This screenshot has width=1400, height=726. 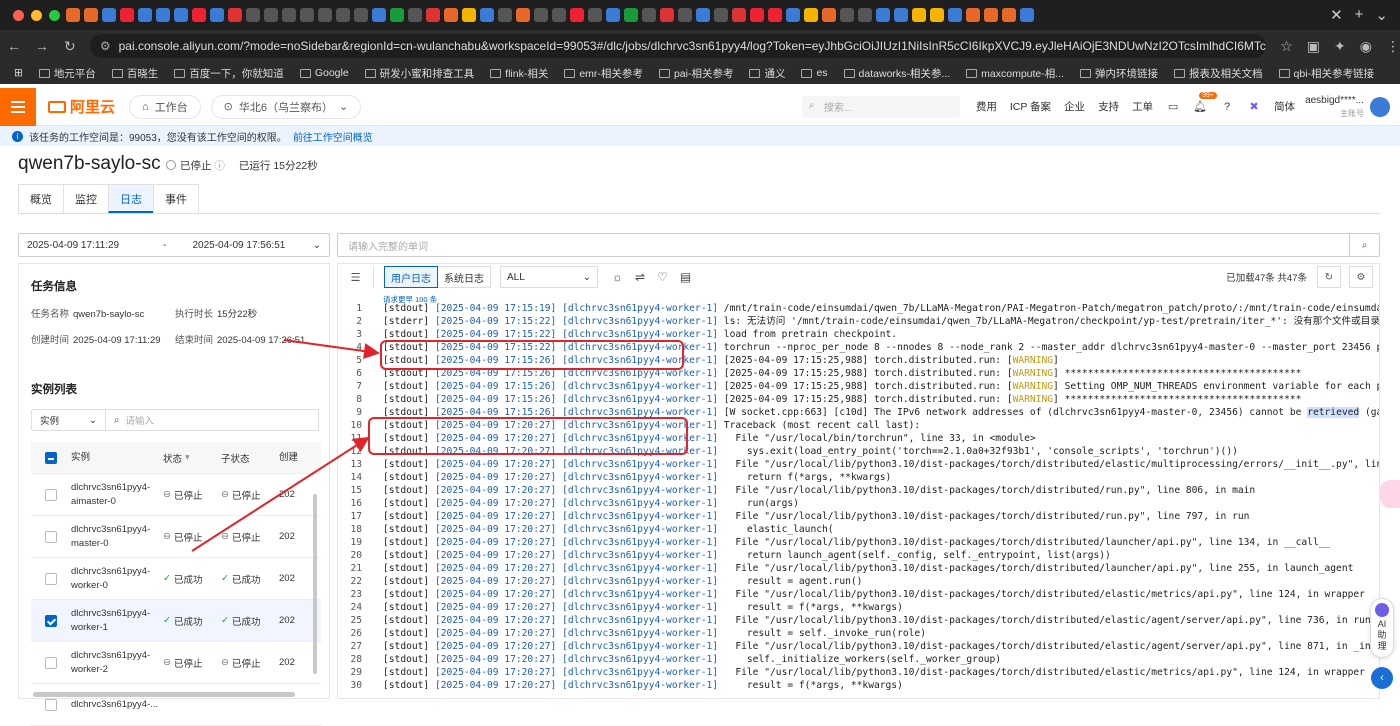 What do you see at coordinates (1227, 107) in the screenshot?
I see `help-icon: ?` at bounding box center [1227, 107].